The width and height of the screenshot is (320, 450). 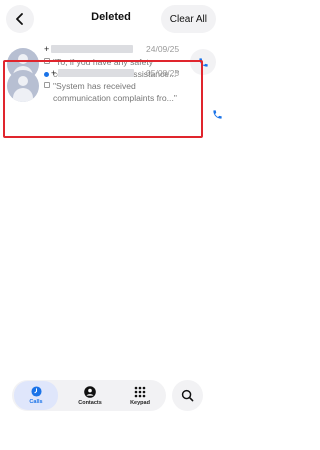 What do you see at coordinates (111, 19) in the screenshot?
I see `header-bar: Deleted Clear All` at bounding box center [111, 19].